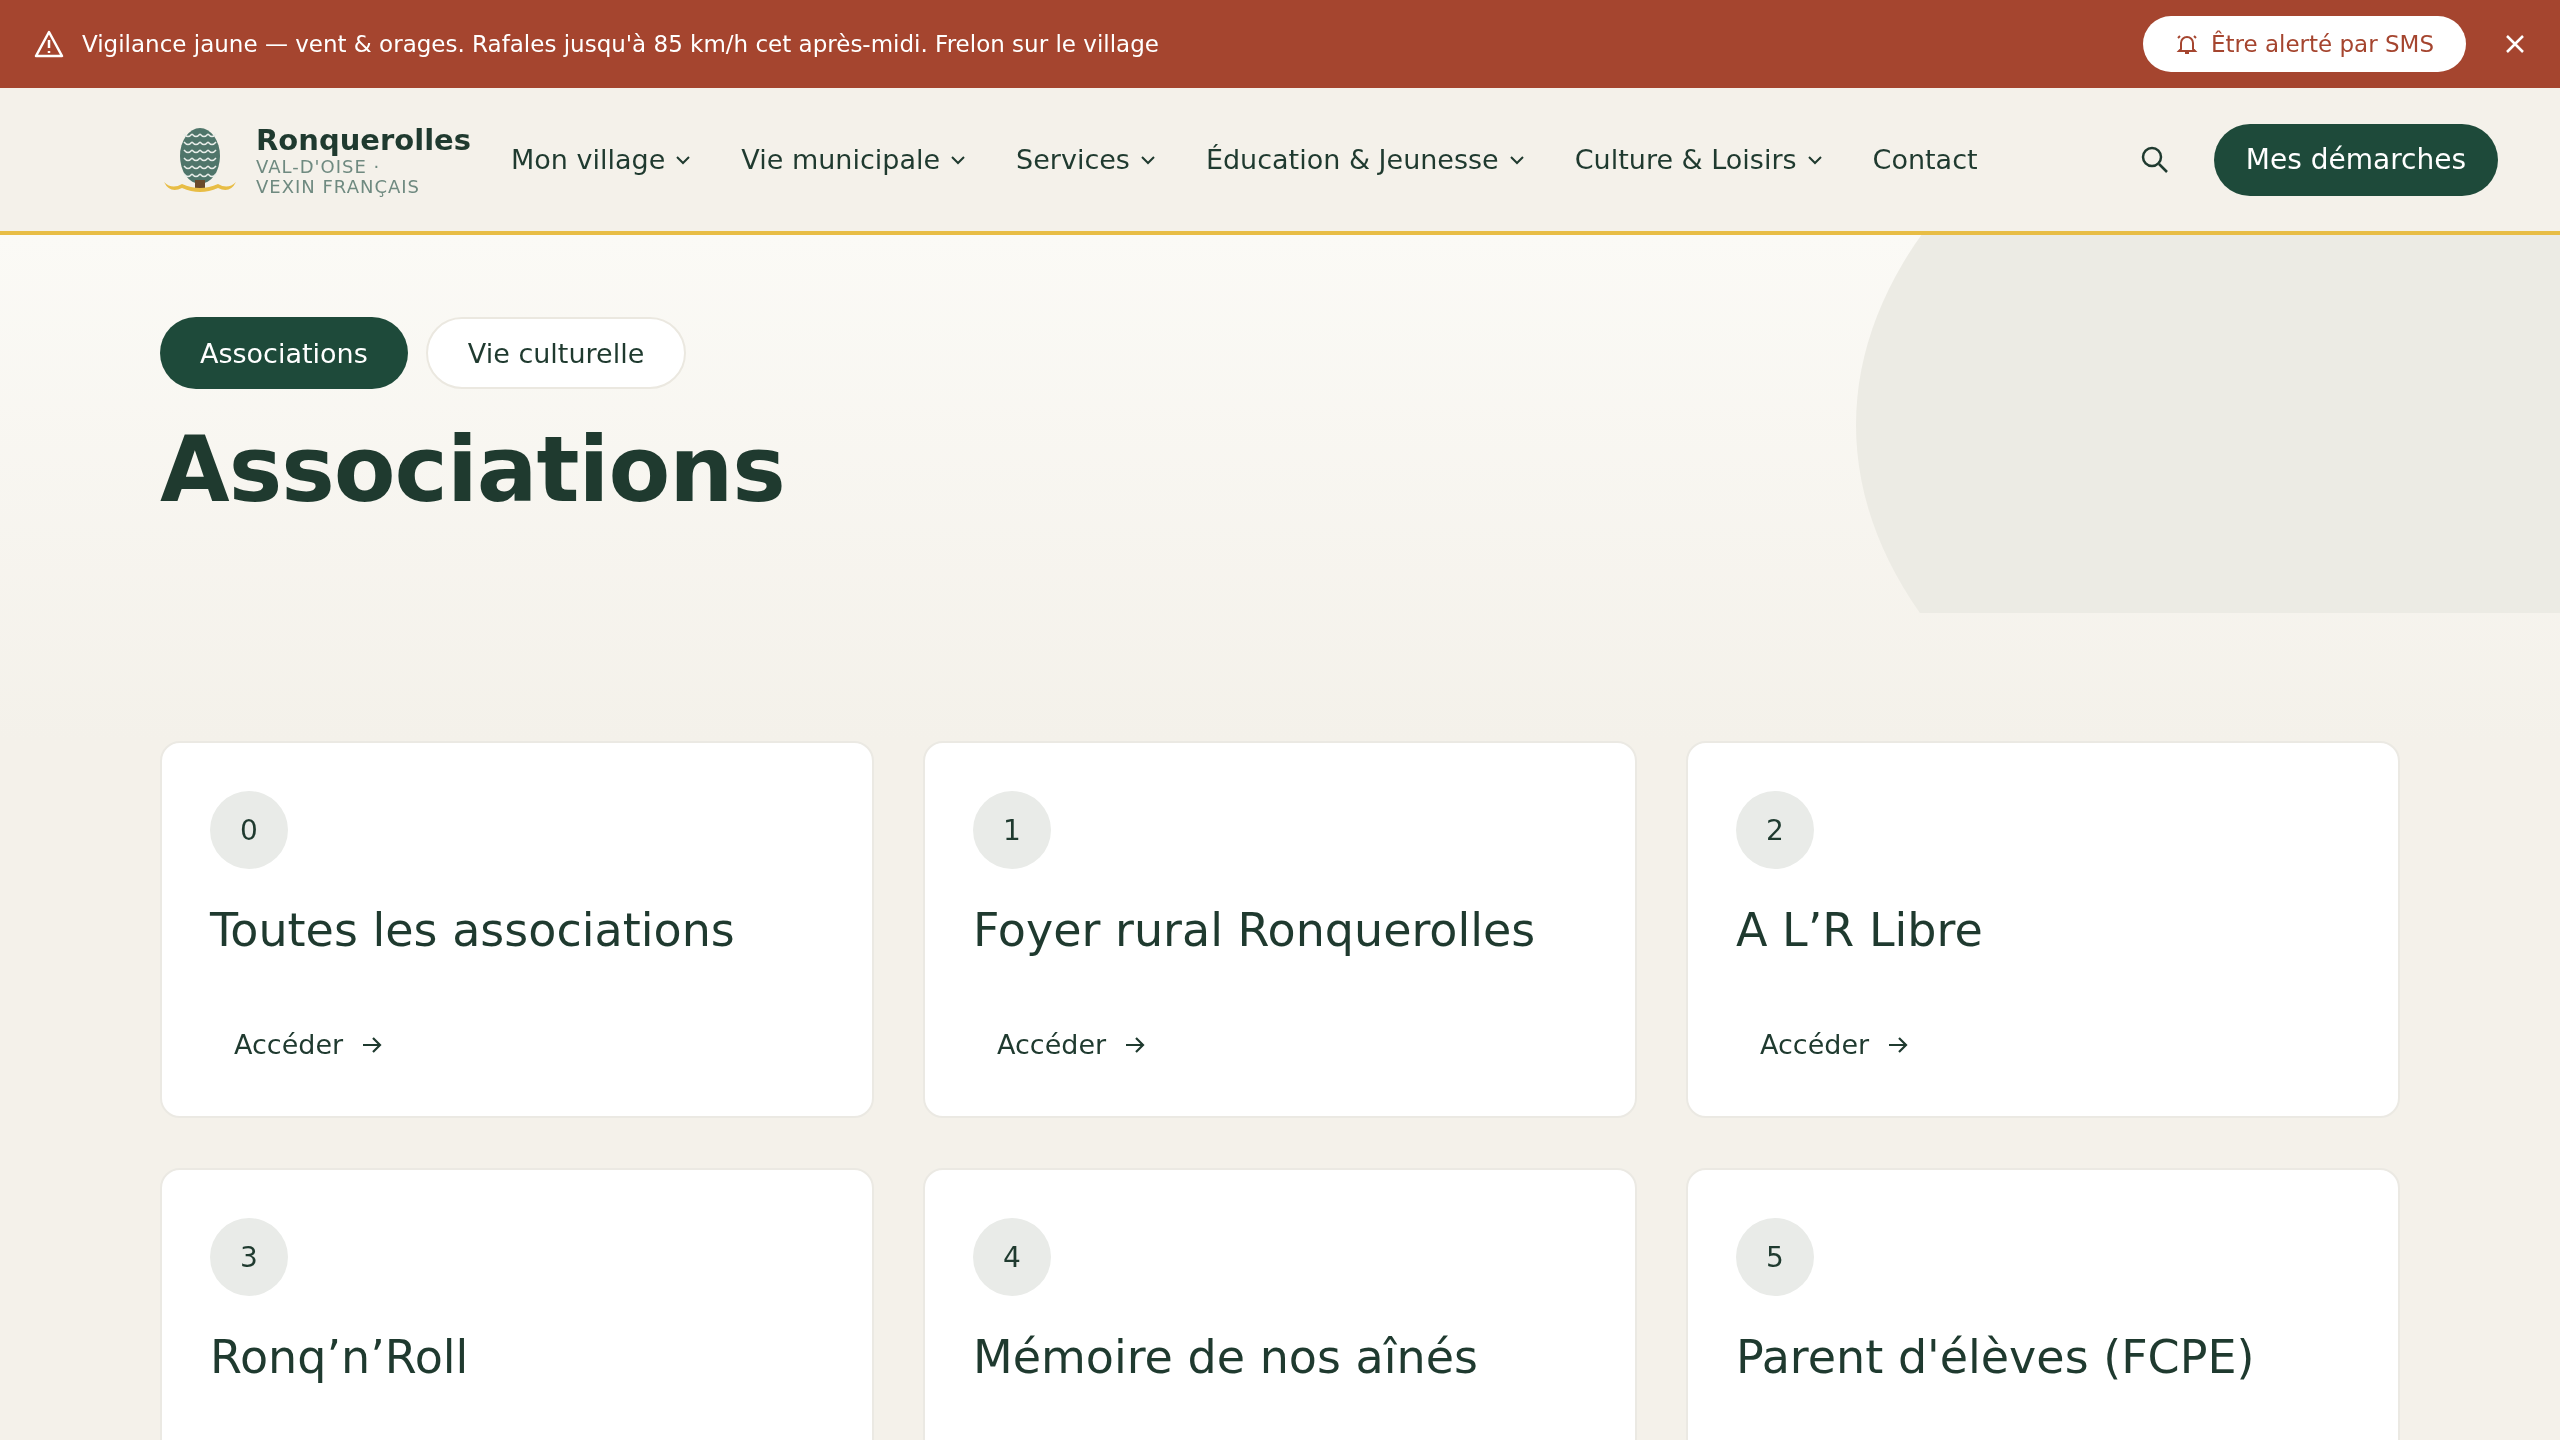  What do you see at coordinates (1775, 830) in the screenshot?
I see `card-number: 2` at bounding box center [1775, 830].